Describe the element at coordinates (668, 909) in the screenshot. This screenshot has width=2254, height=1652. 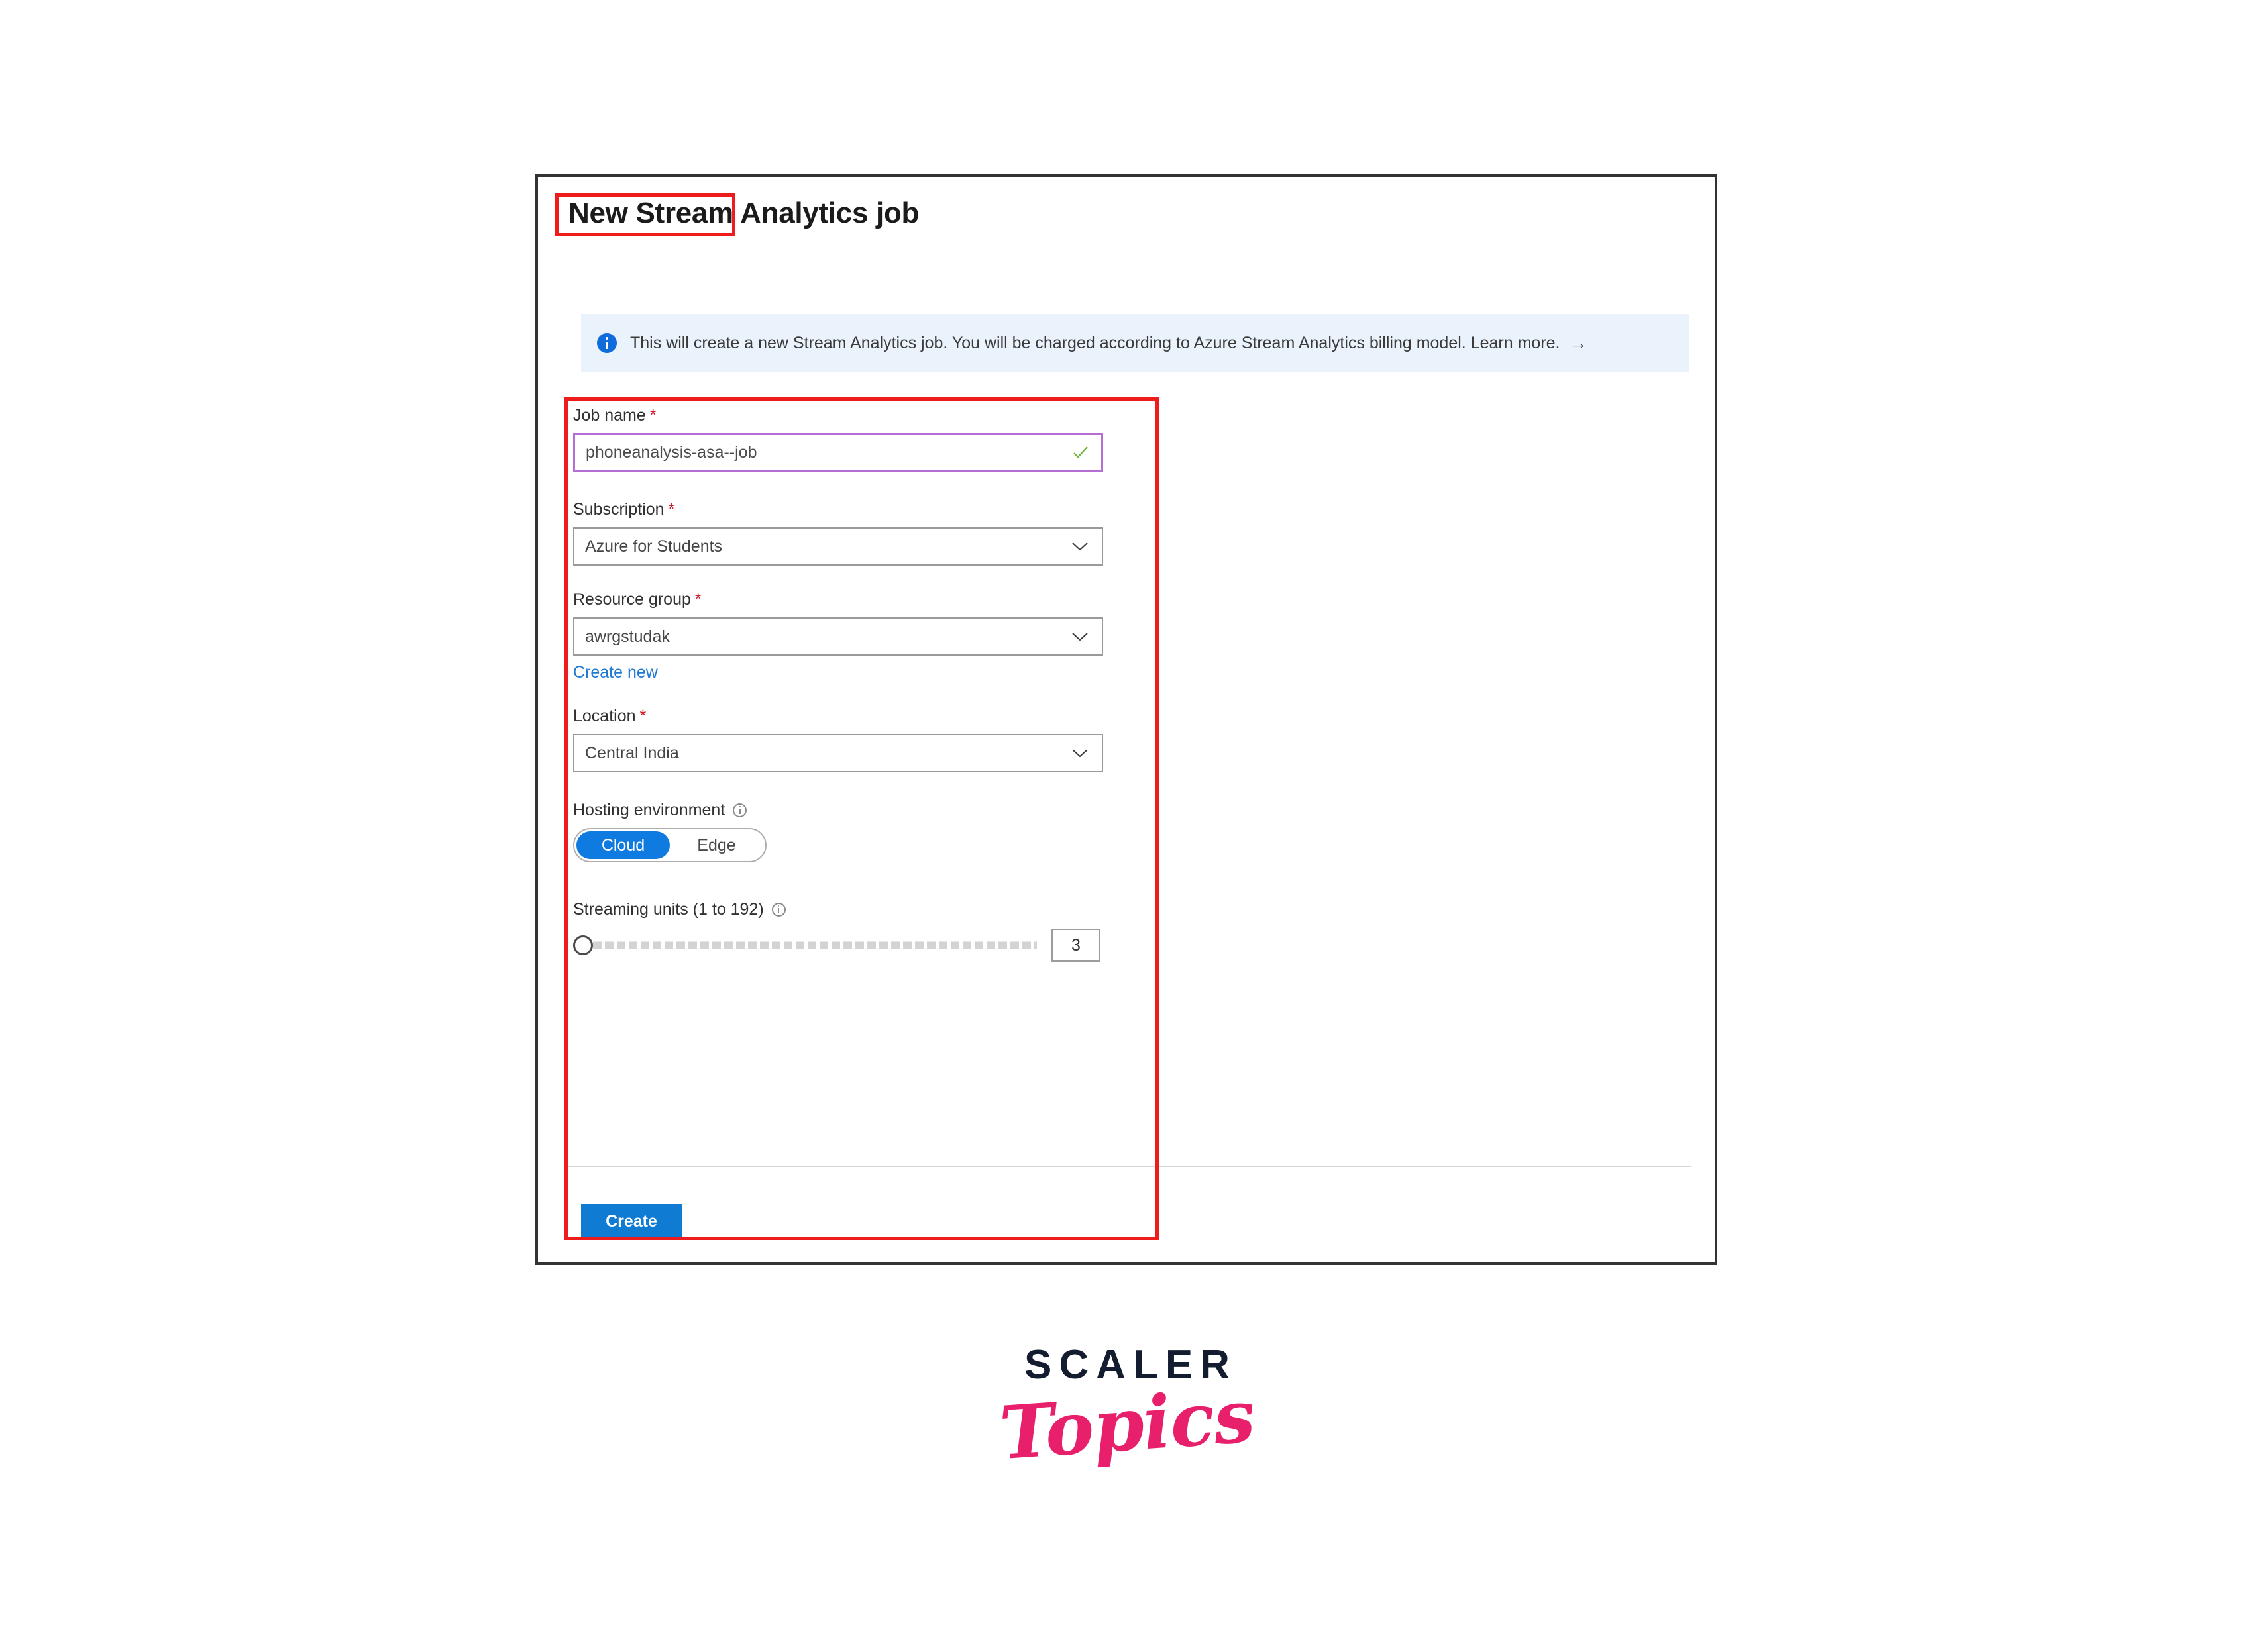
I see `streaming-units-label-text: Streaming units (1 to 192)` at that location.